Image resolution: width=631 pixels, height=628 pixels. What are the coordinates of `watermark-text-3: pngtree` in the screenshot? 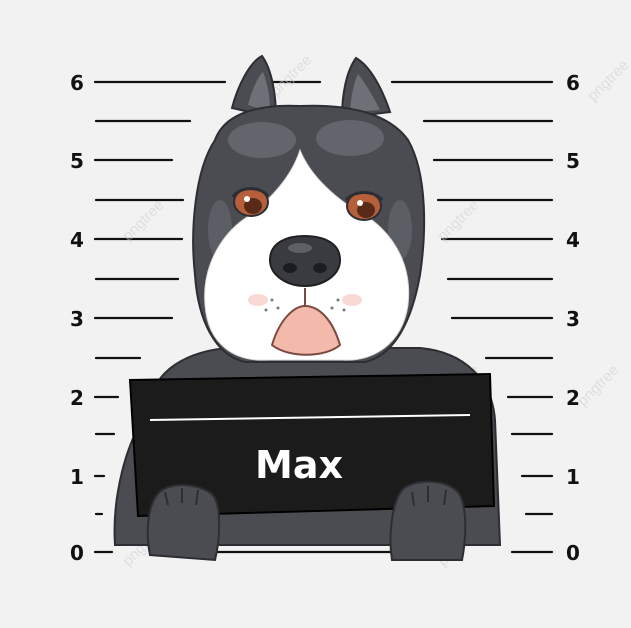 It's located at (143, 221).